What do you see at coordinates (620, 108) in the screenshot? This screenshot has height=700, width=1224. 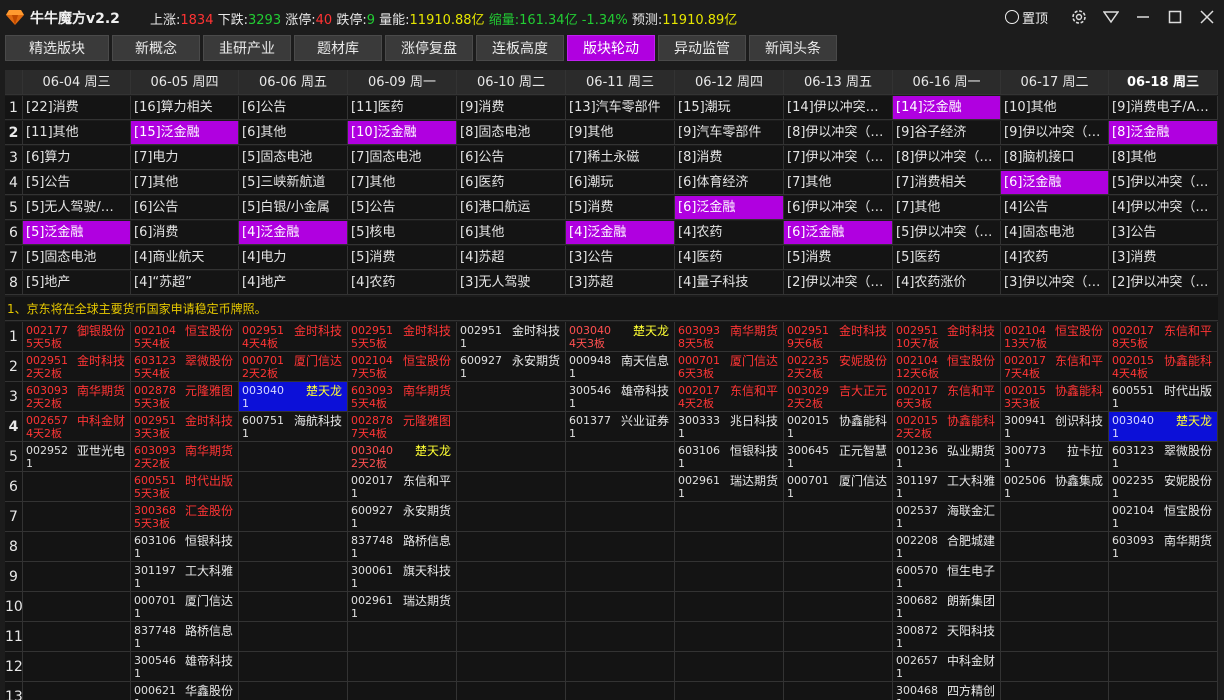 I see `sector-cell: [13]汽车零部件` at bounding box center [620, 108].